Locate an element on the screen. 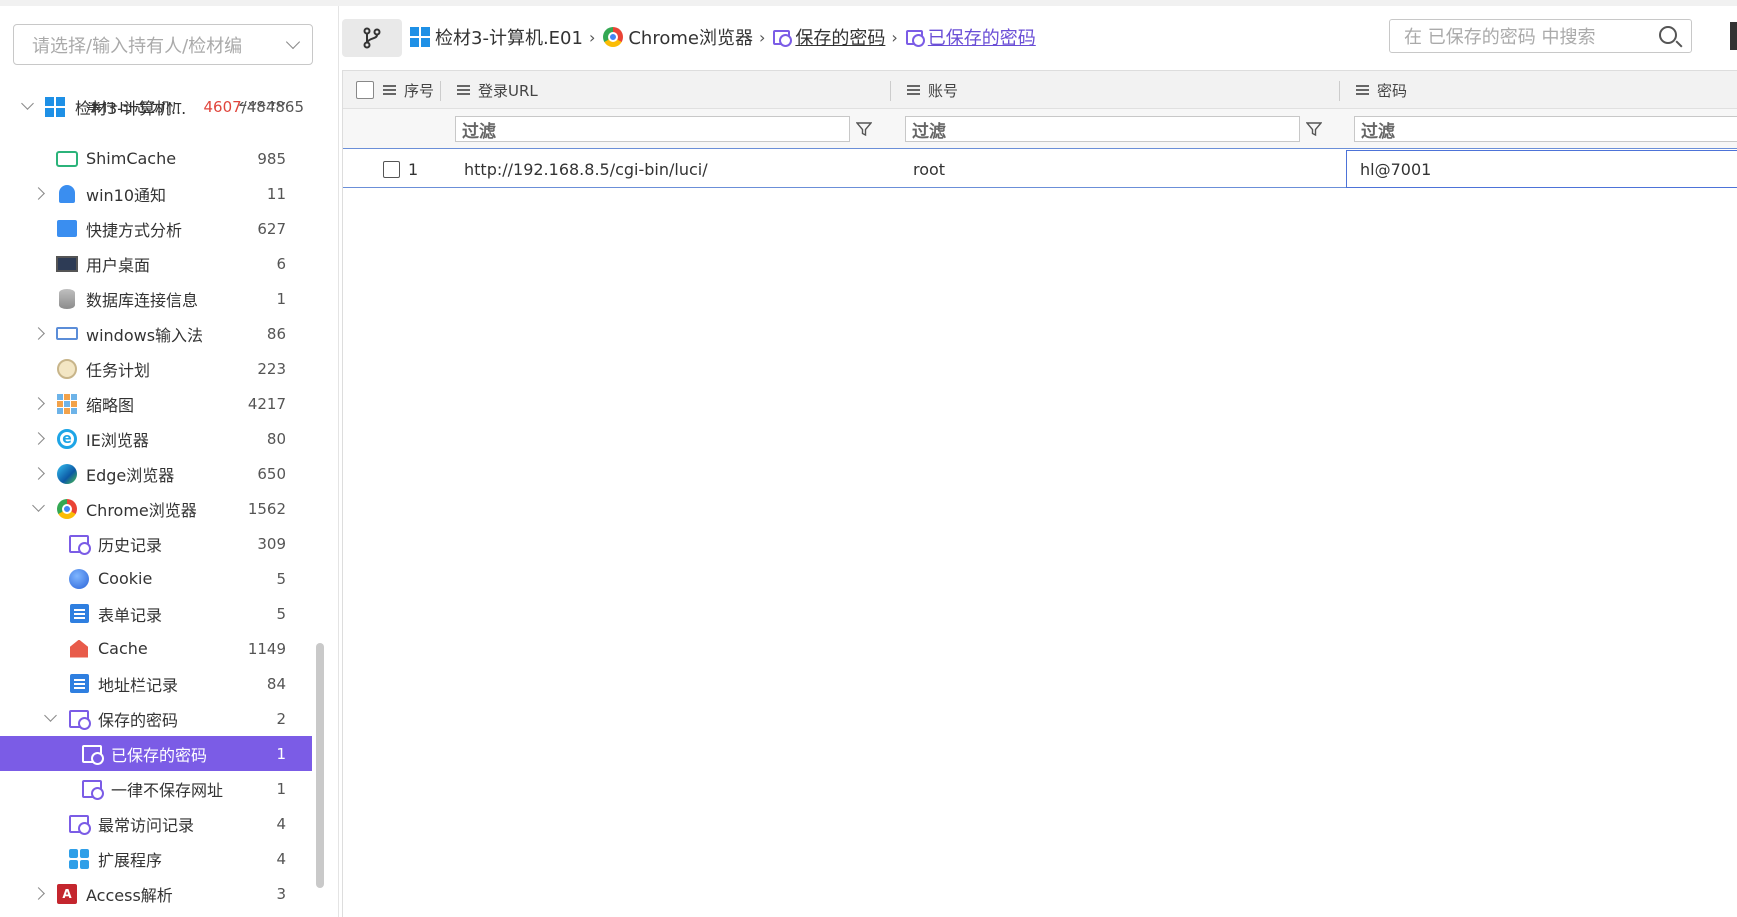 The width and height of the screenshot is (1737, 917). tree-item-count: 309 is located at coordinates (271, 543).